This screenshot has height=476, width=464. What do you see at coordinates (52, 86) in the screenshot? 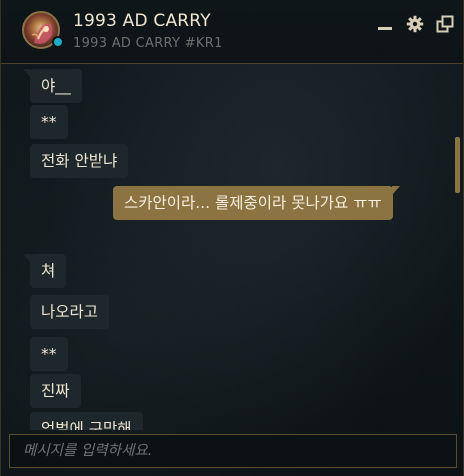
I see `message-incoming: 야__` at bounding box center [52, 86].